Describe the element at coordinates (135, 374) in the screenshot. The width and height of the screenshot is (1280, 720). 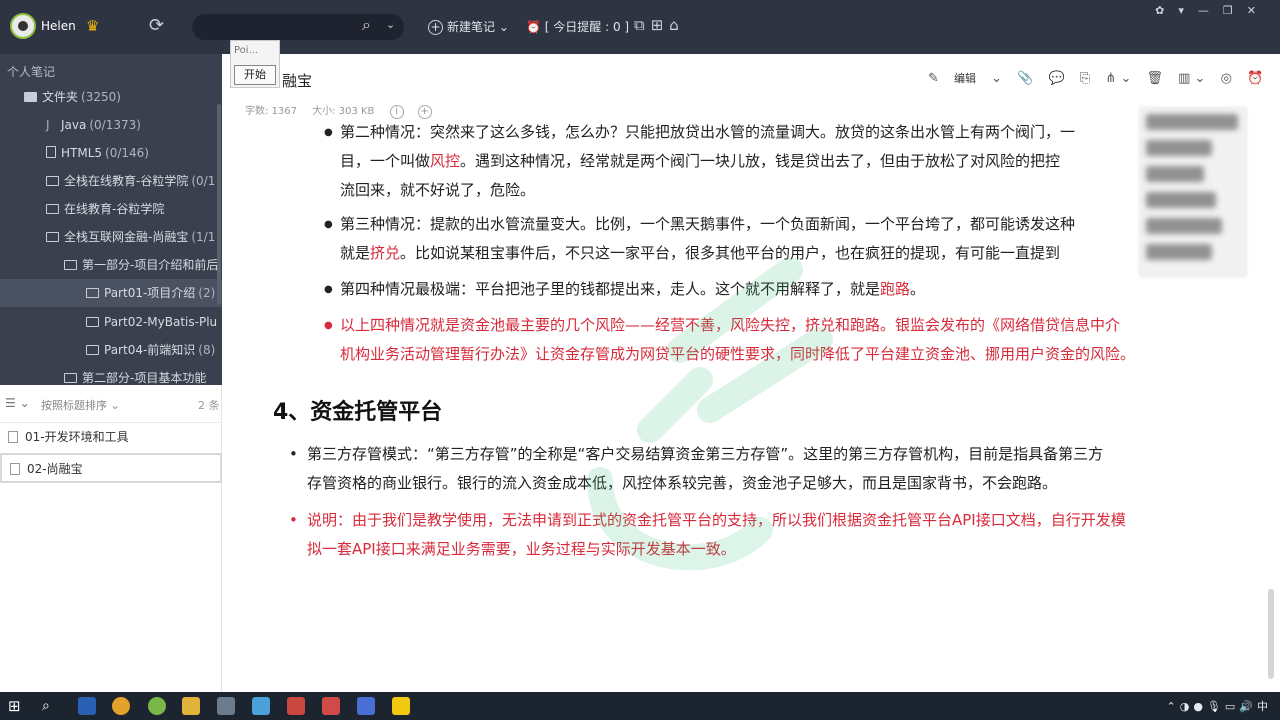
I see `sidebar-item-part2: 第二部分-项目基本功能` at that location.